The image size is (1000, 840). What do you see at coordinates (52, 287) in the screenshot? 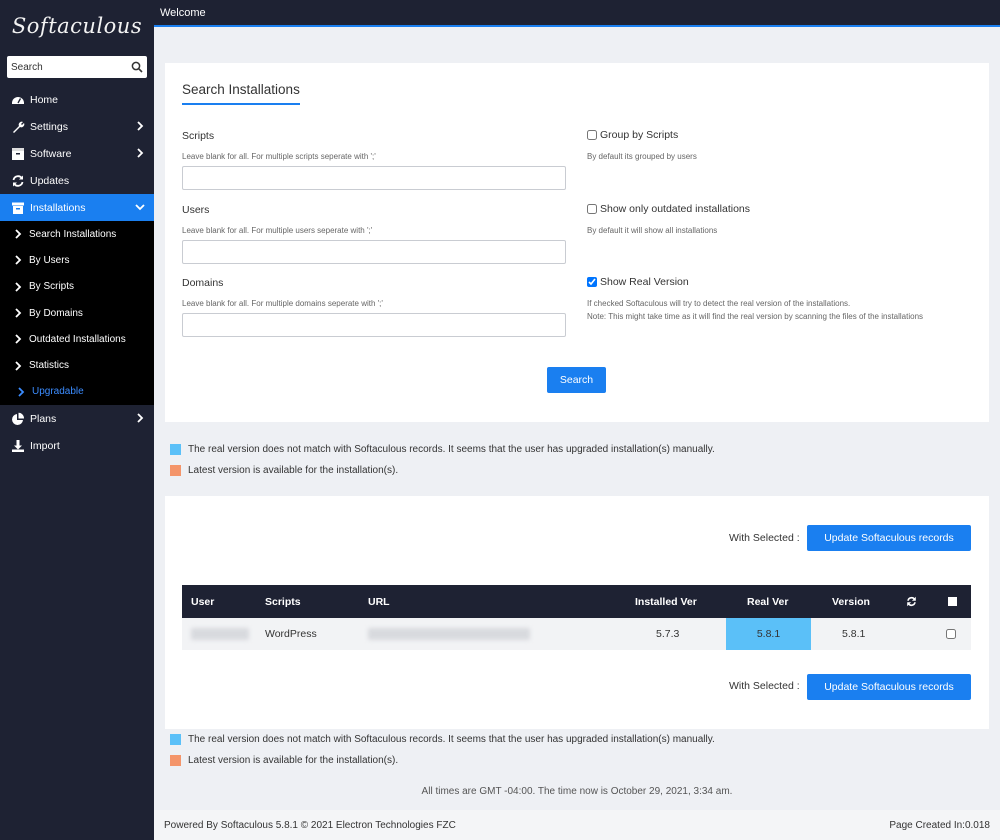
I see `submenu-item-label: By Scripts` at bounding box center [52, 287].